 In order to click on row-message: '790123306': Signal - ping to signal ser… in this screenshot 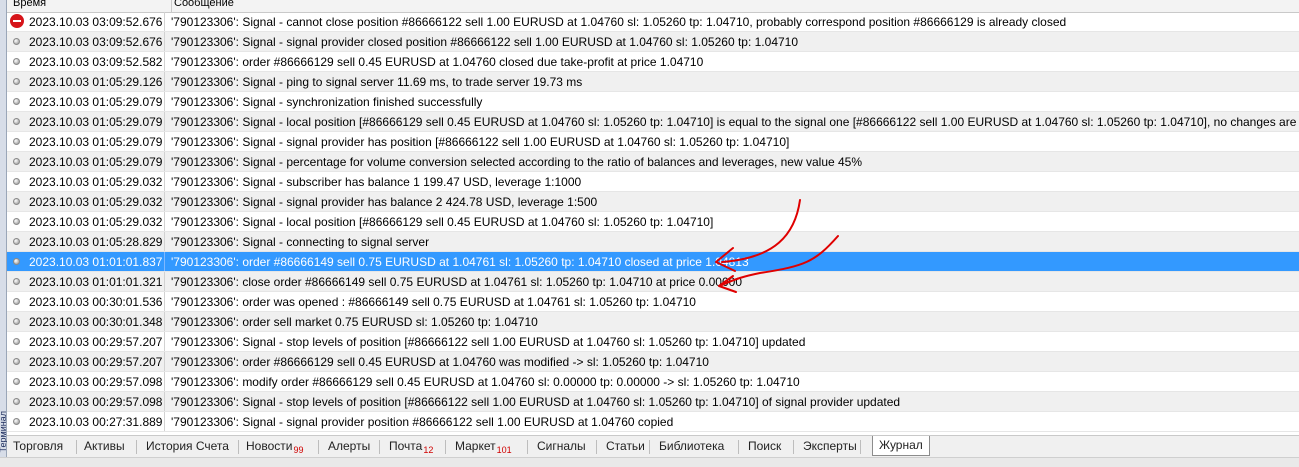, I will do `click(377, 82)`.